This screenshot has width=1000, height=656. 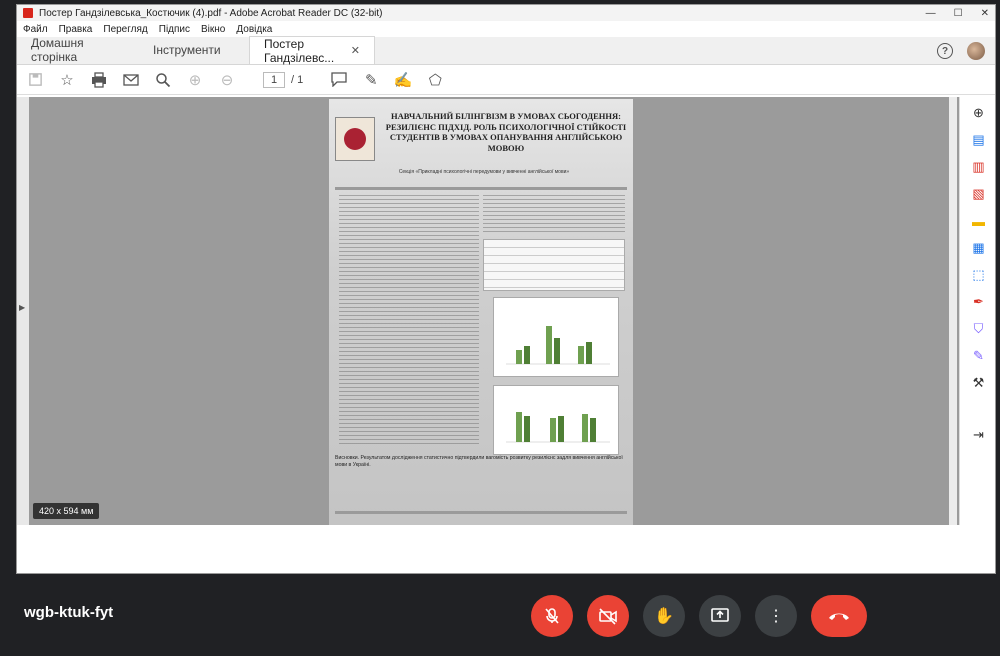 What do you see at coordinates (403, 80) in the screenshot?
I see `fill-sign-icon: ✍` at bounding box center [403, 80].